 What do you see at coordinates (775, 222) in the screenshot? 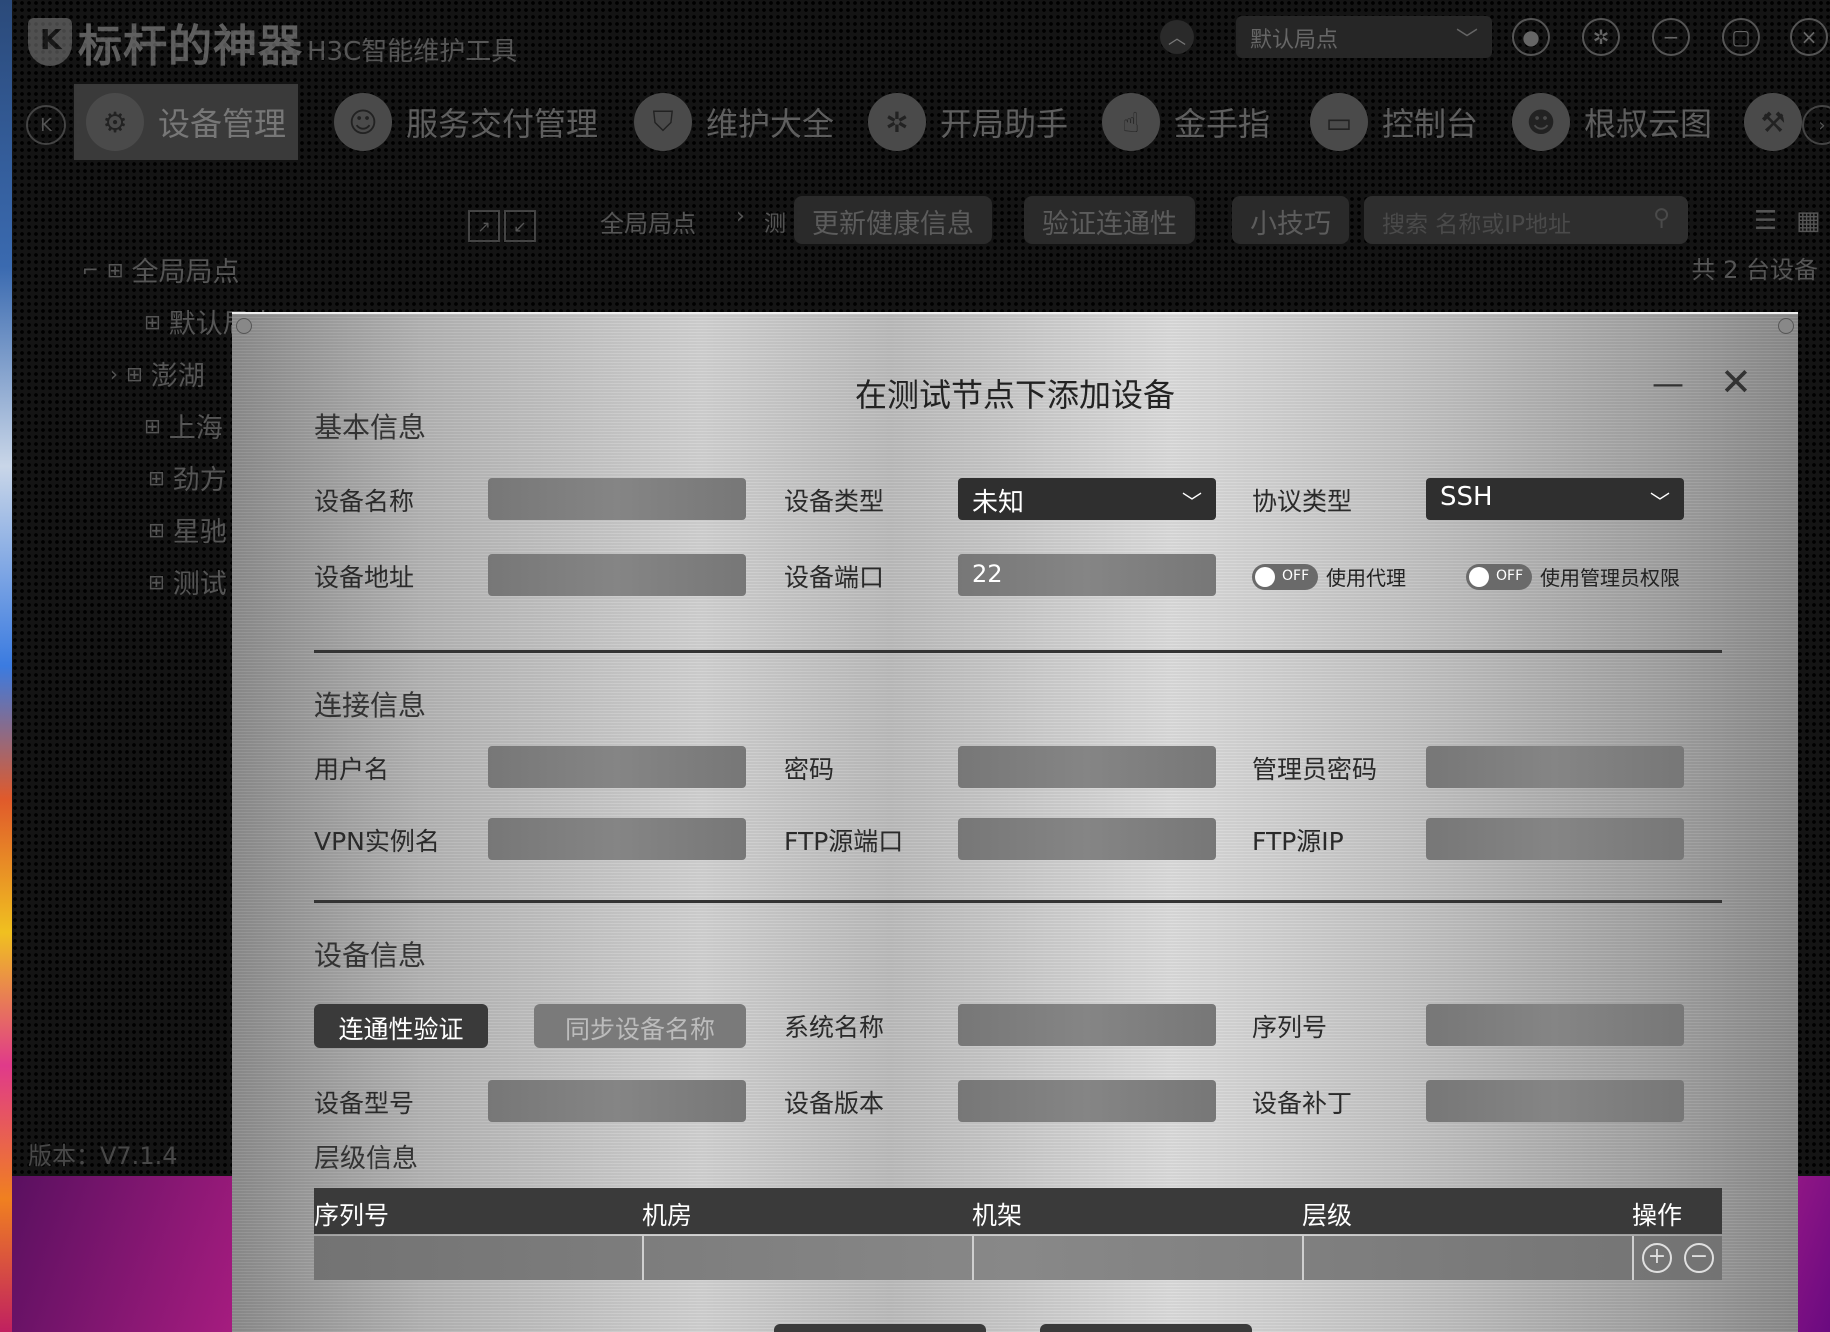
I see `breadcrumb-current: 测` at bounding box center [775, 222].